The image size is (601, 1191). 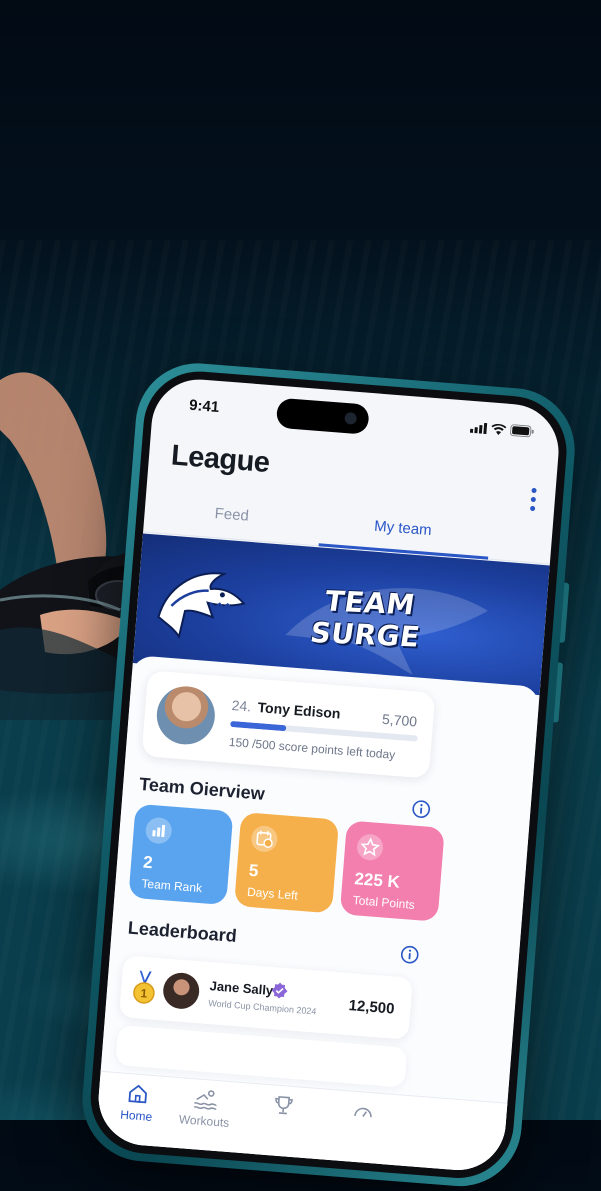 I want to click on user-rank: 24., so click(x=241, y=705).